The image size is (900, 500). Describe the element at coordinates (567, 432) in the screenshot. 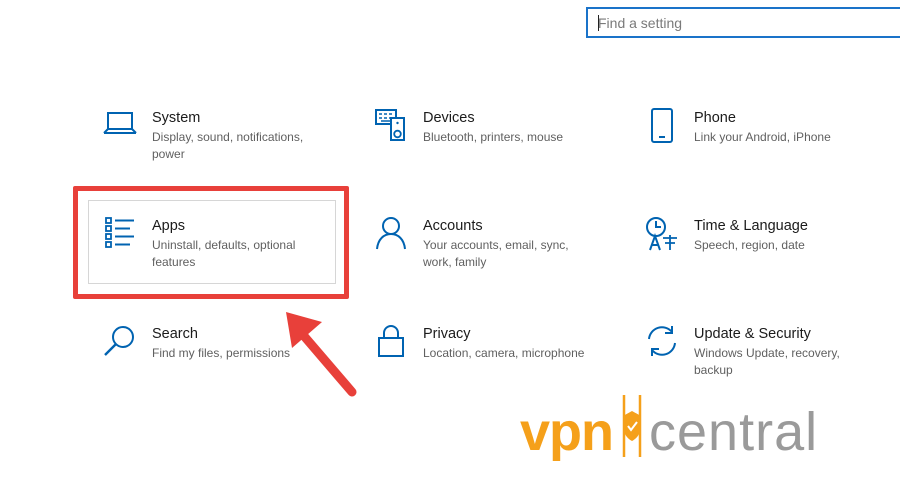

I see `logo-text-vpn: vpn` at that location.